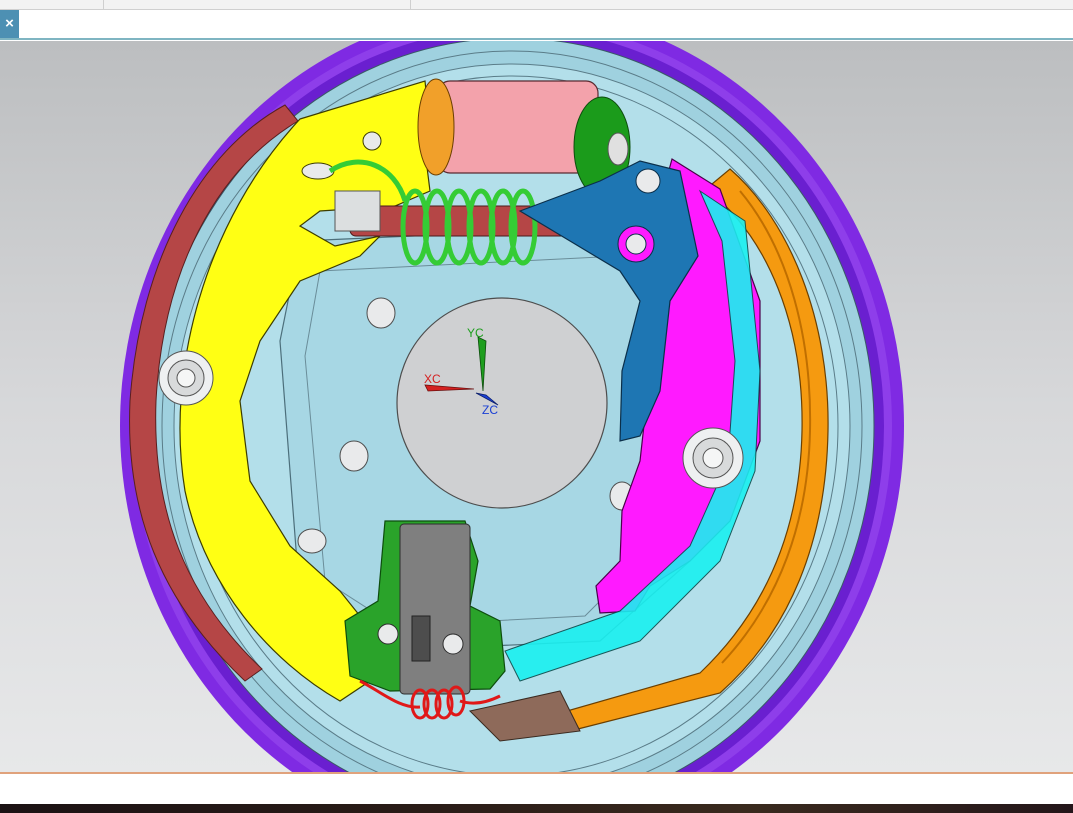 Image resolution: width=1073 pixels, height=813 pixels. I want to click on wheel-cylinder, so click(518, 127).